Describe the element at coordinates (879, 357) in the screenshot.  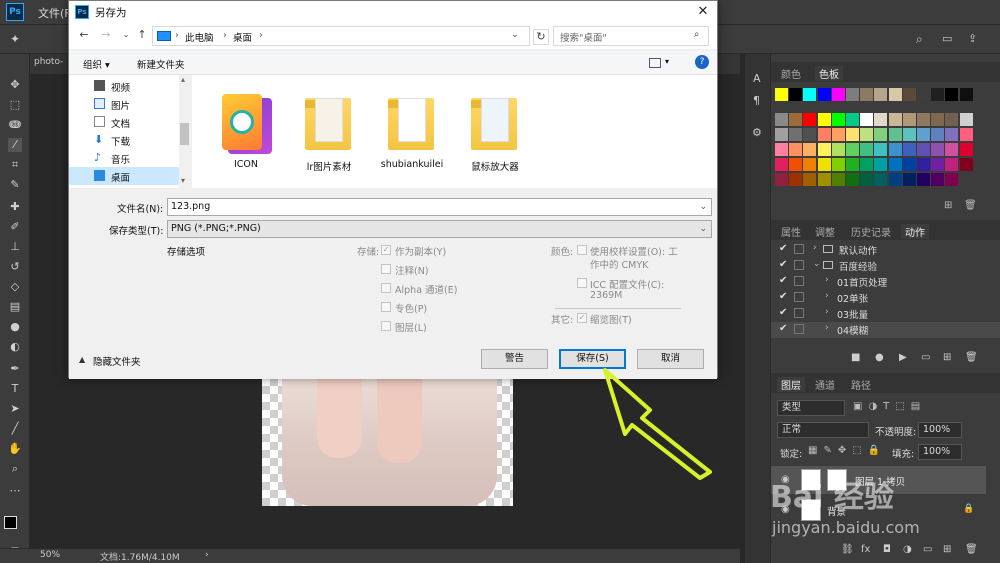
I see `record-icon: ●` at that location.